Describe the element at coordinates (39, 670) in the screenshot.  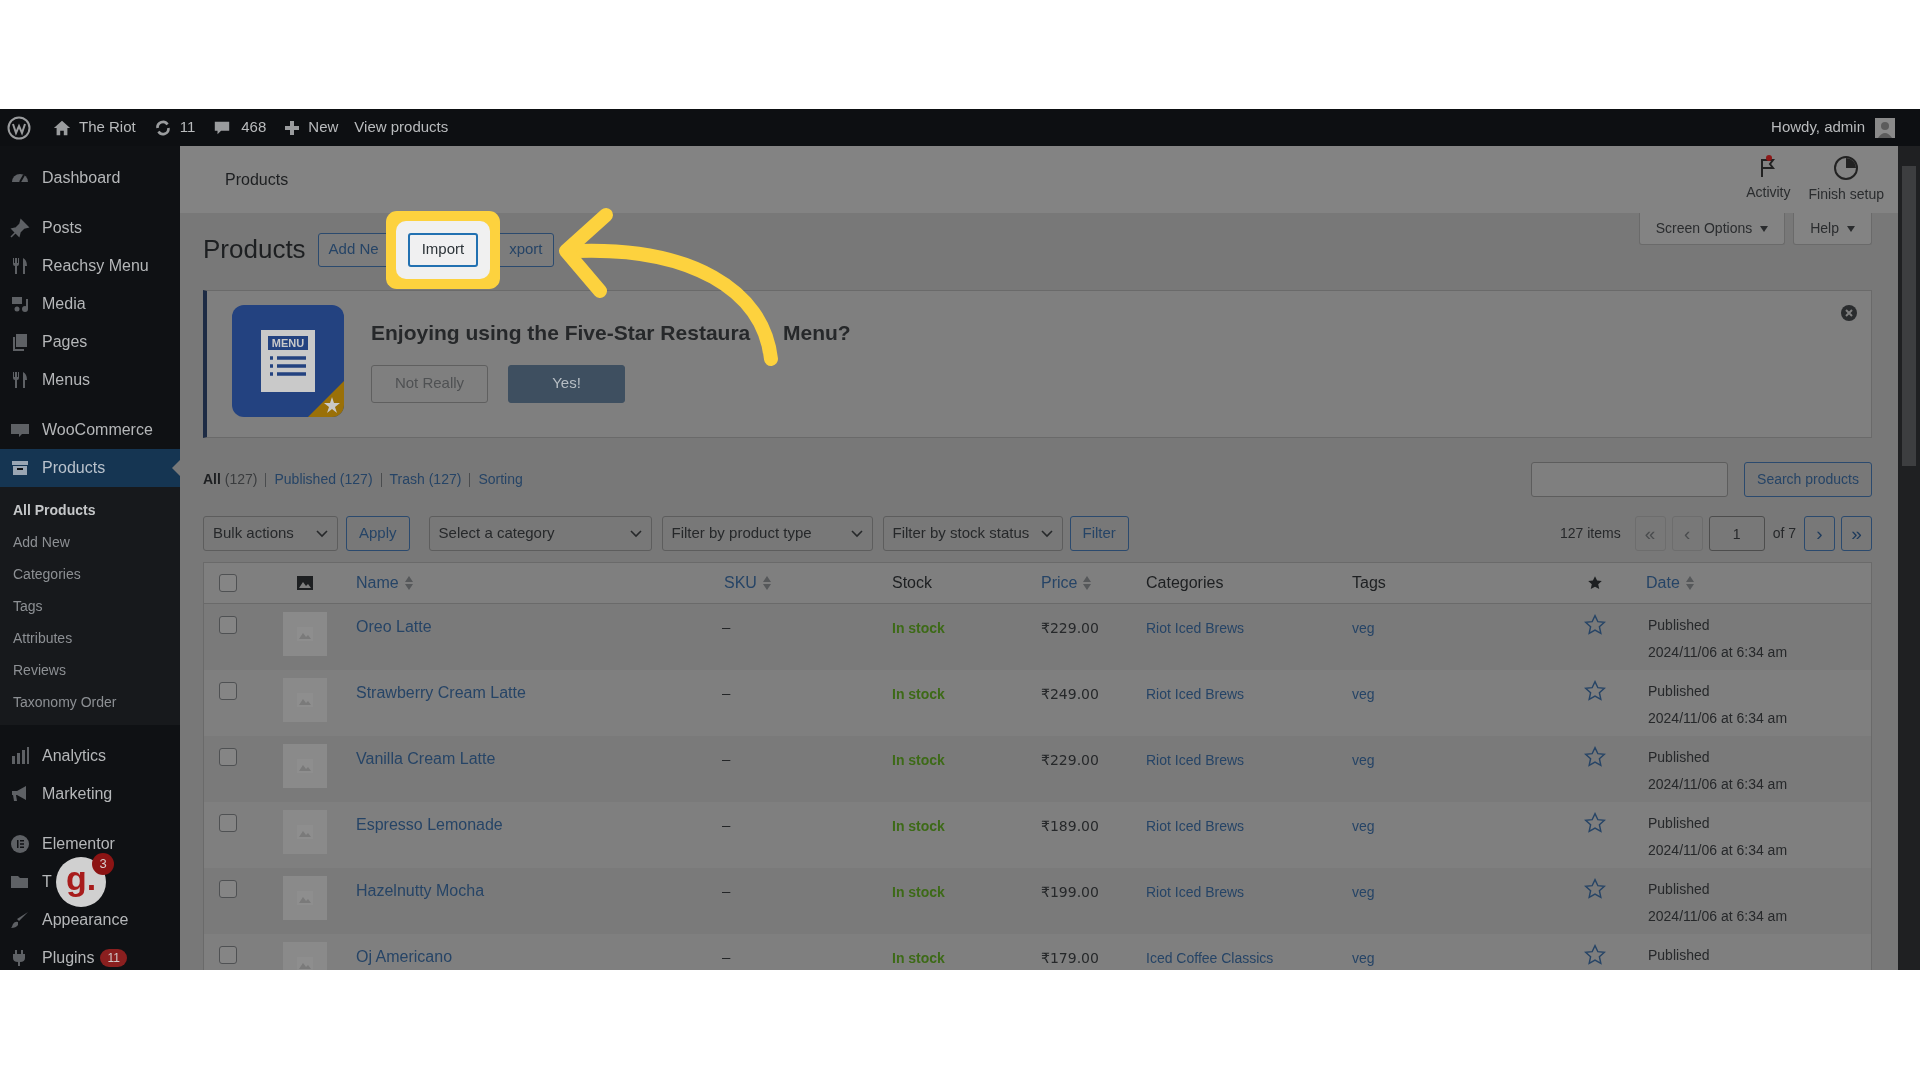
I see `submenu-item: Reviews` at that location.